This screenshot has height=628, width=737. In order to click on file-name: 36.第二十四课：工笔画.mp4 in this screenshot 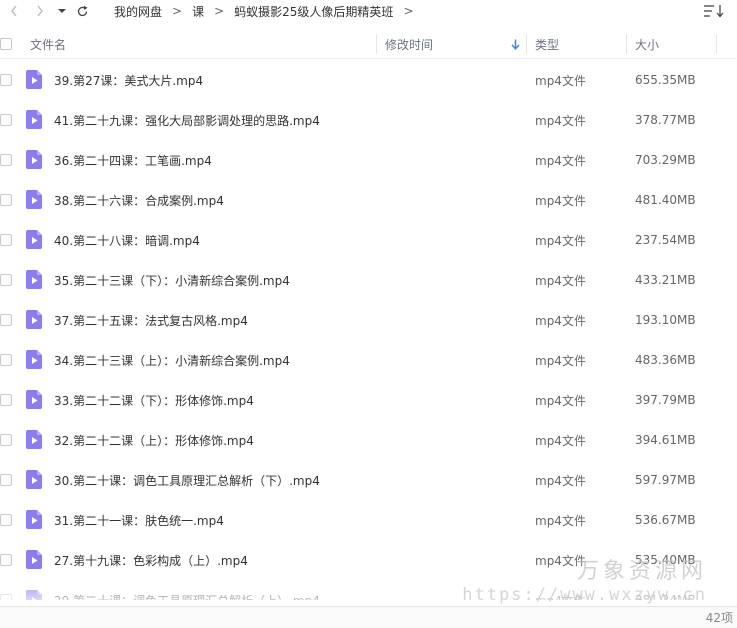, I will do `click(133, 160)`.